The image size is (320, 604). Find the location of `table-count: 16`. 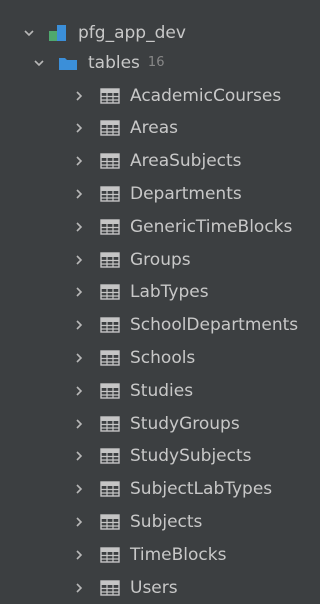

table-count: 16 is located at coordinates (156, 62).